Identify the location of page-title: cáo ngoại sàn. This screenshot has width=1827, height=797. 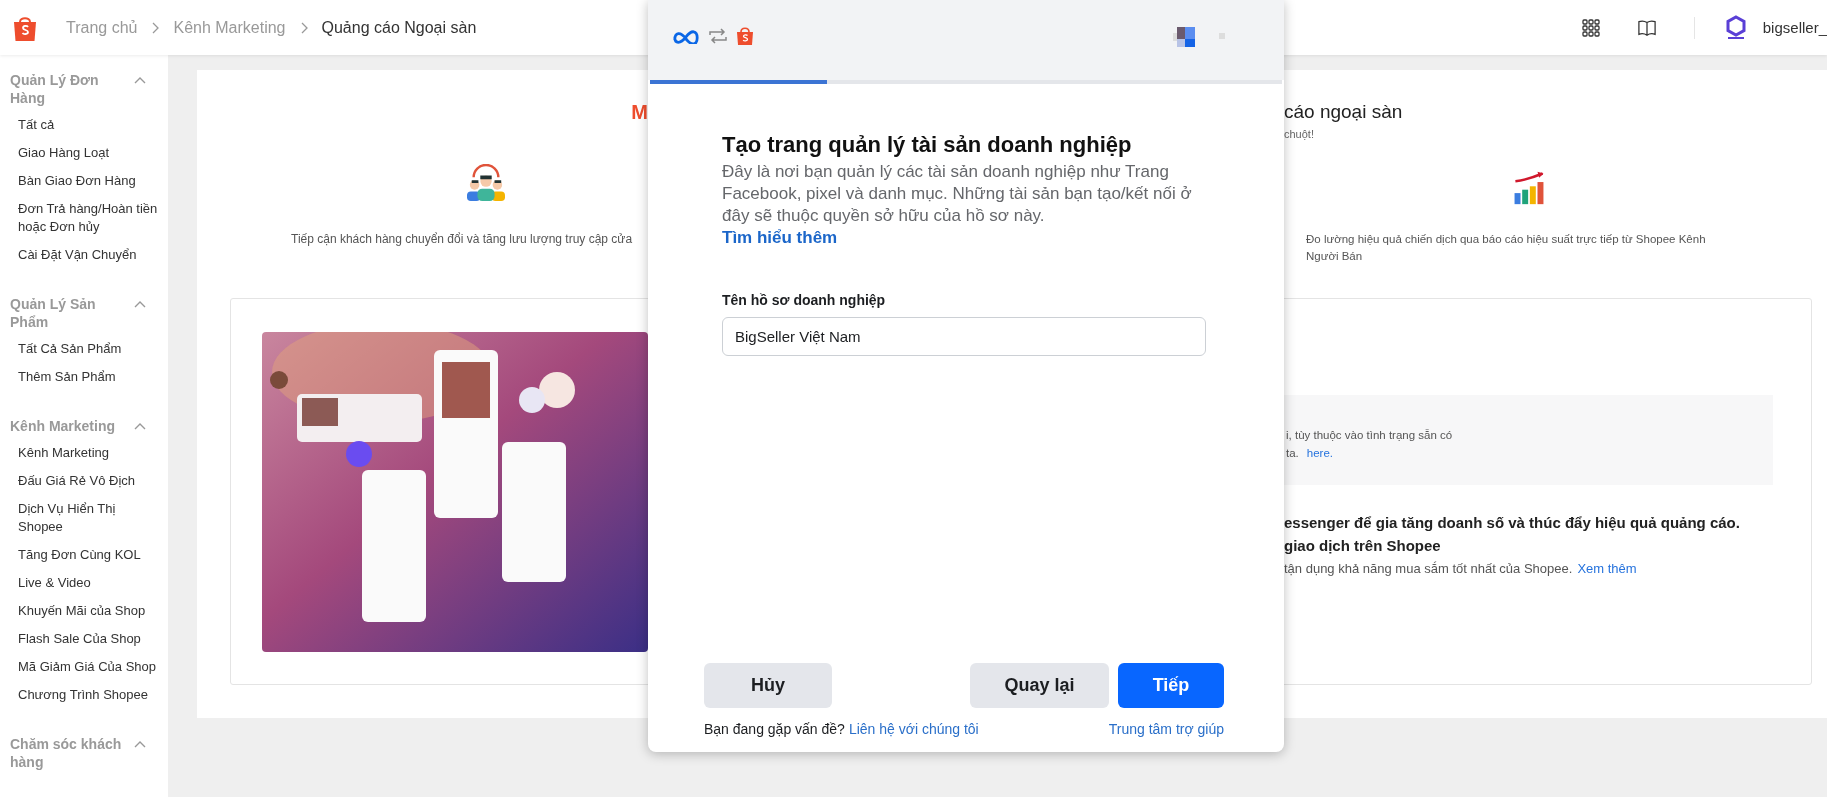
(1344, 112).